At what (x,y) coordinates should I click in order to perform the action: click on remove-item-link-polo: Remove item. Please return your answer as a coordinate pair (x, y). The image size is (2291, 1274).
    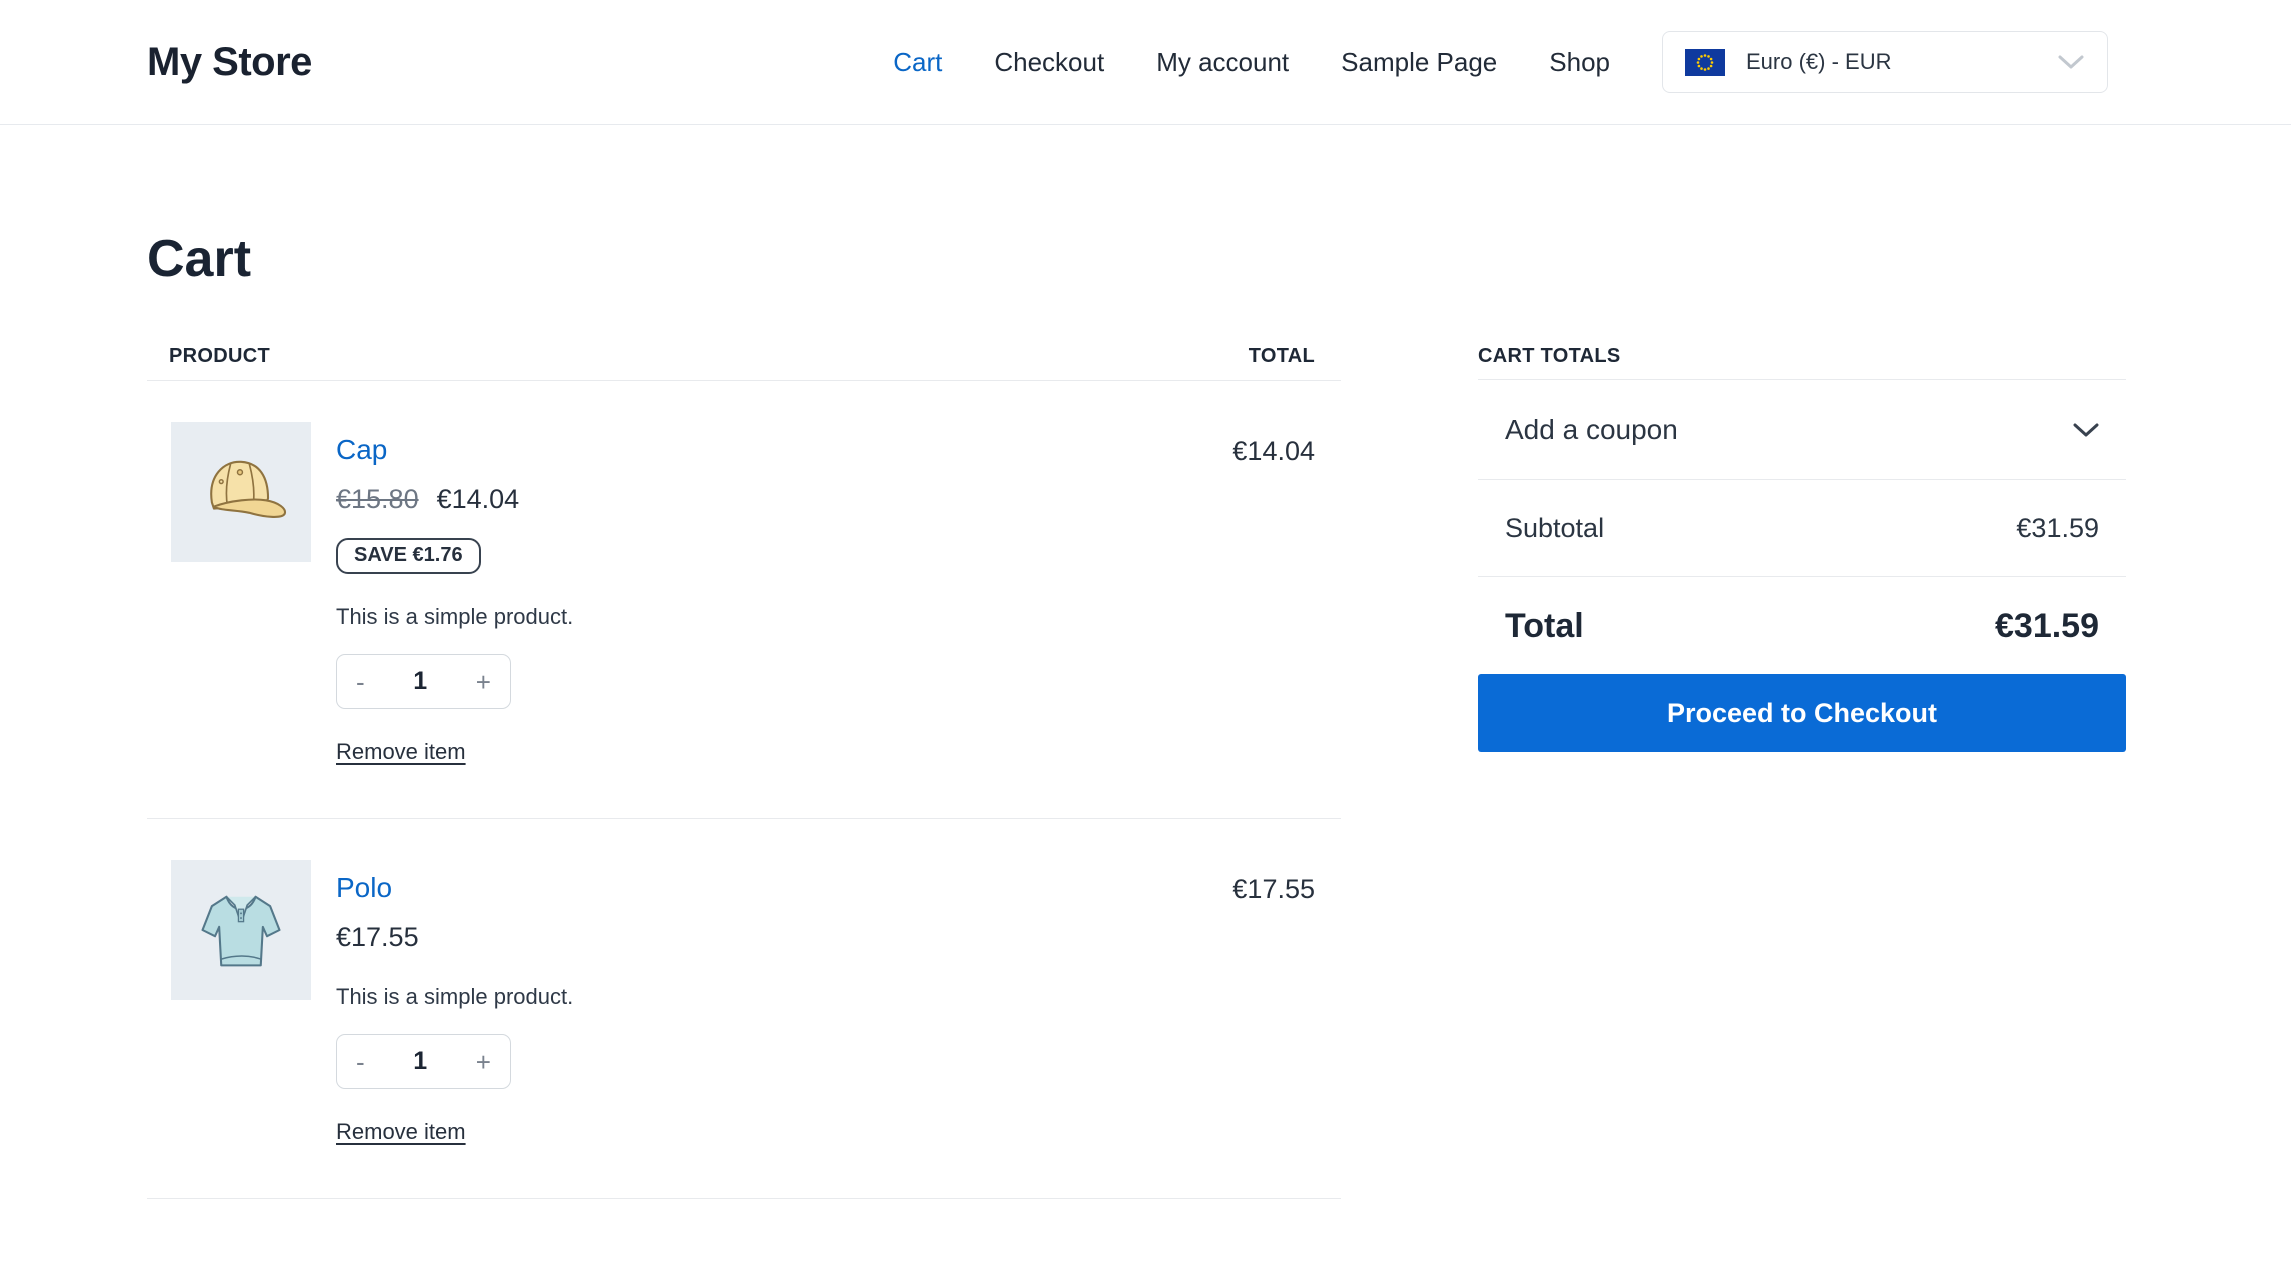
    Looking at the image, I should click on (401, 1132).